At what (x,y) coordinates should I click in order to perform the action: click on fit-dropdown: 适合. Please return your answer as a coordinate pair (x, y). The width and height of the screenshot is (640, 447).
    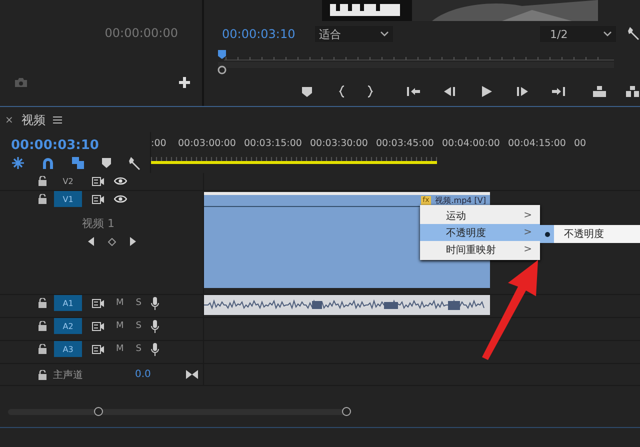
    Looking at the image, I should click on (354, 34).